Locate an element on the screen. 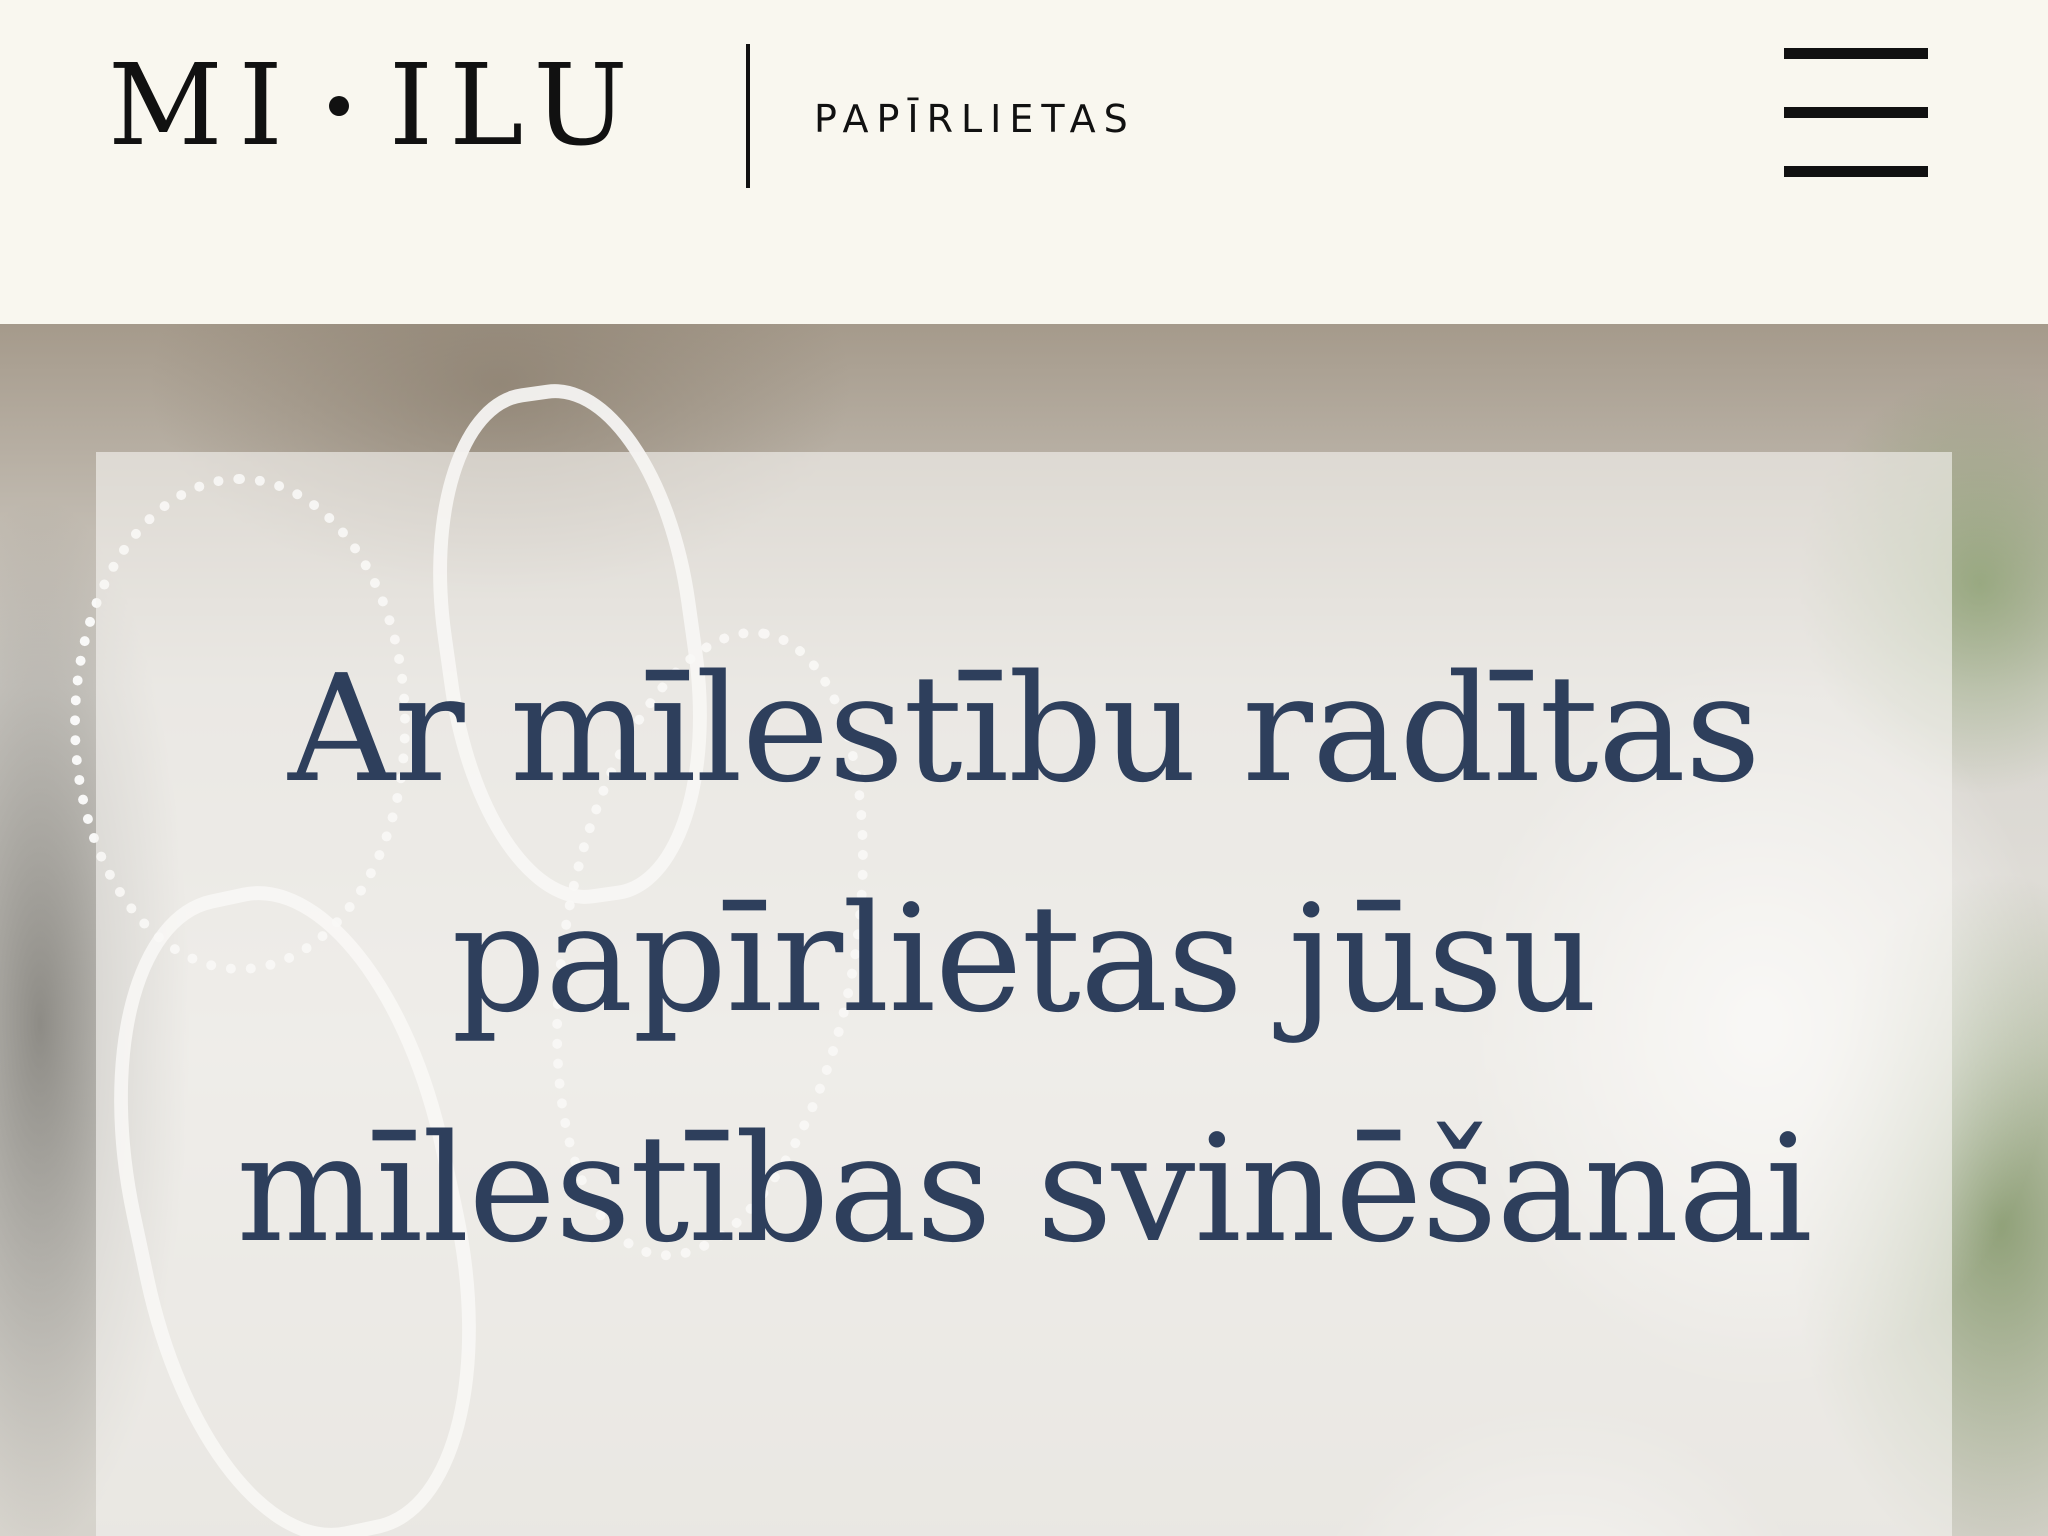 This screenshot has height=1536, width=2048. menu-line-bottom is located at coordinates (1856, 171).